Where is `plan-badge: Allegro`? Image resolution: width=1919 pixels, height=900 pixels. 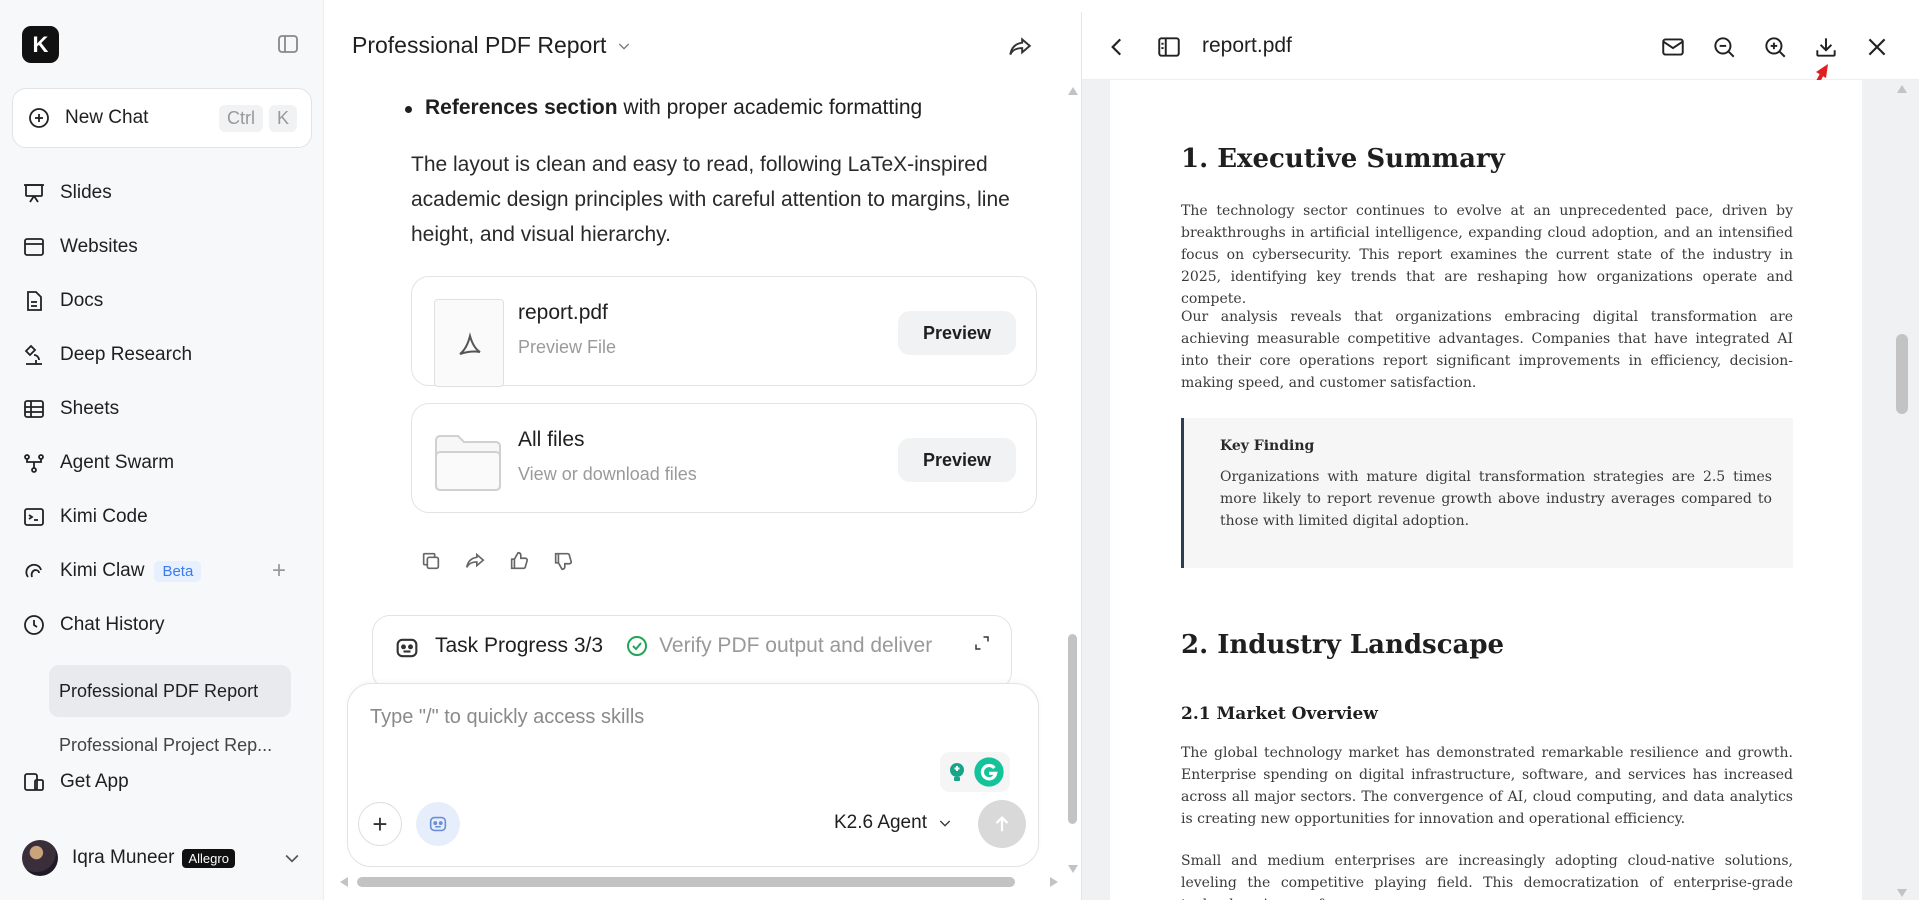
plan-badge: Allegro is located at coordinates (208, 858).